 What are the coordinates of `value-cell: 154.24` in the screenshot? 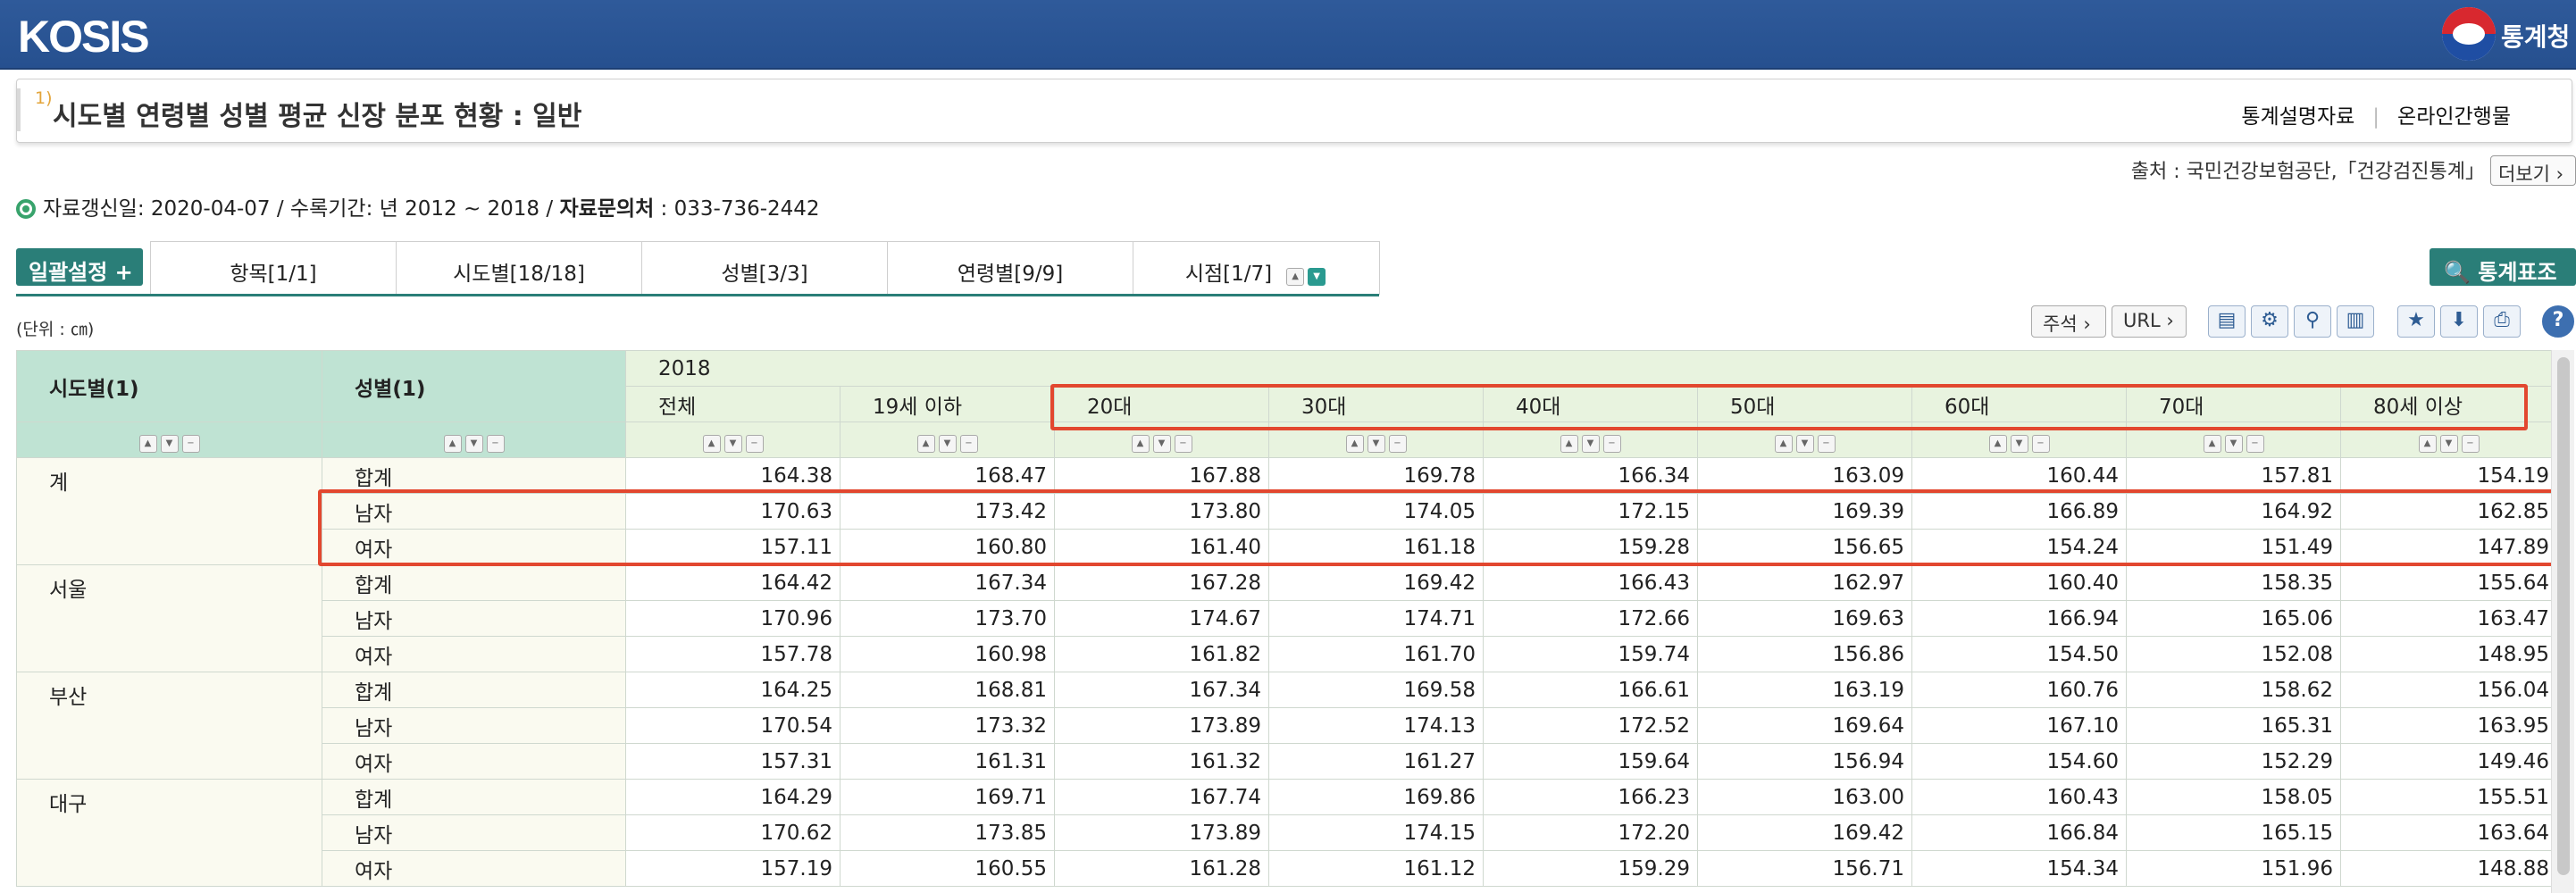 It's located at (2019, 547).